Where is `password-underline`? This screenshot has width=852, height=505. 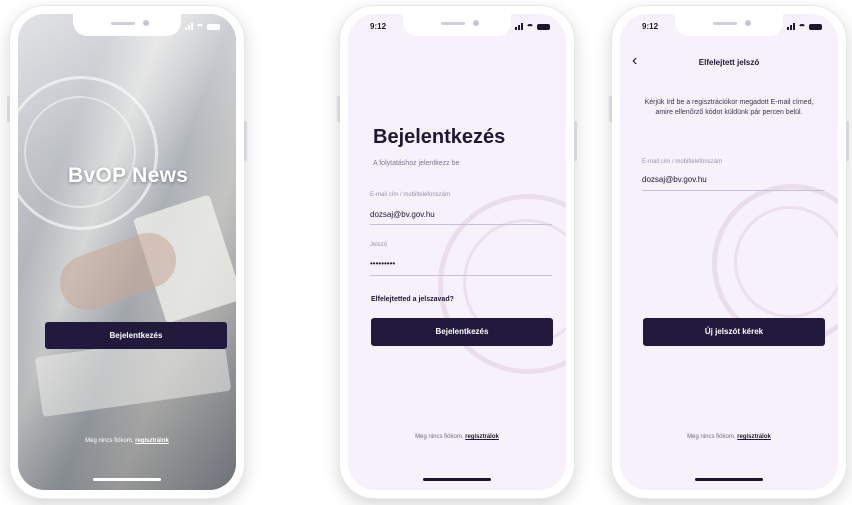 password-underline is located at coordinates (461, 275).